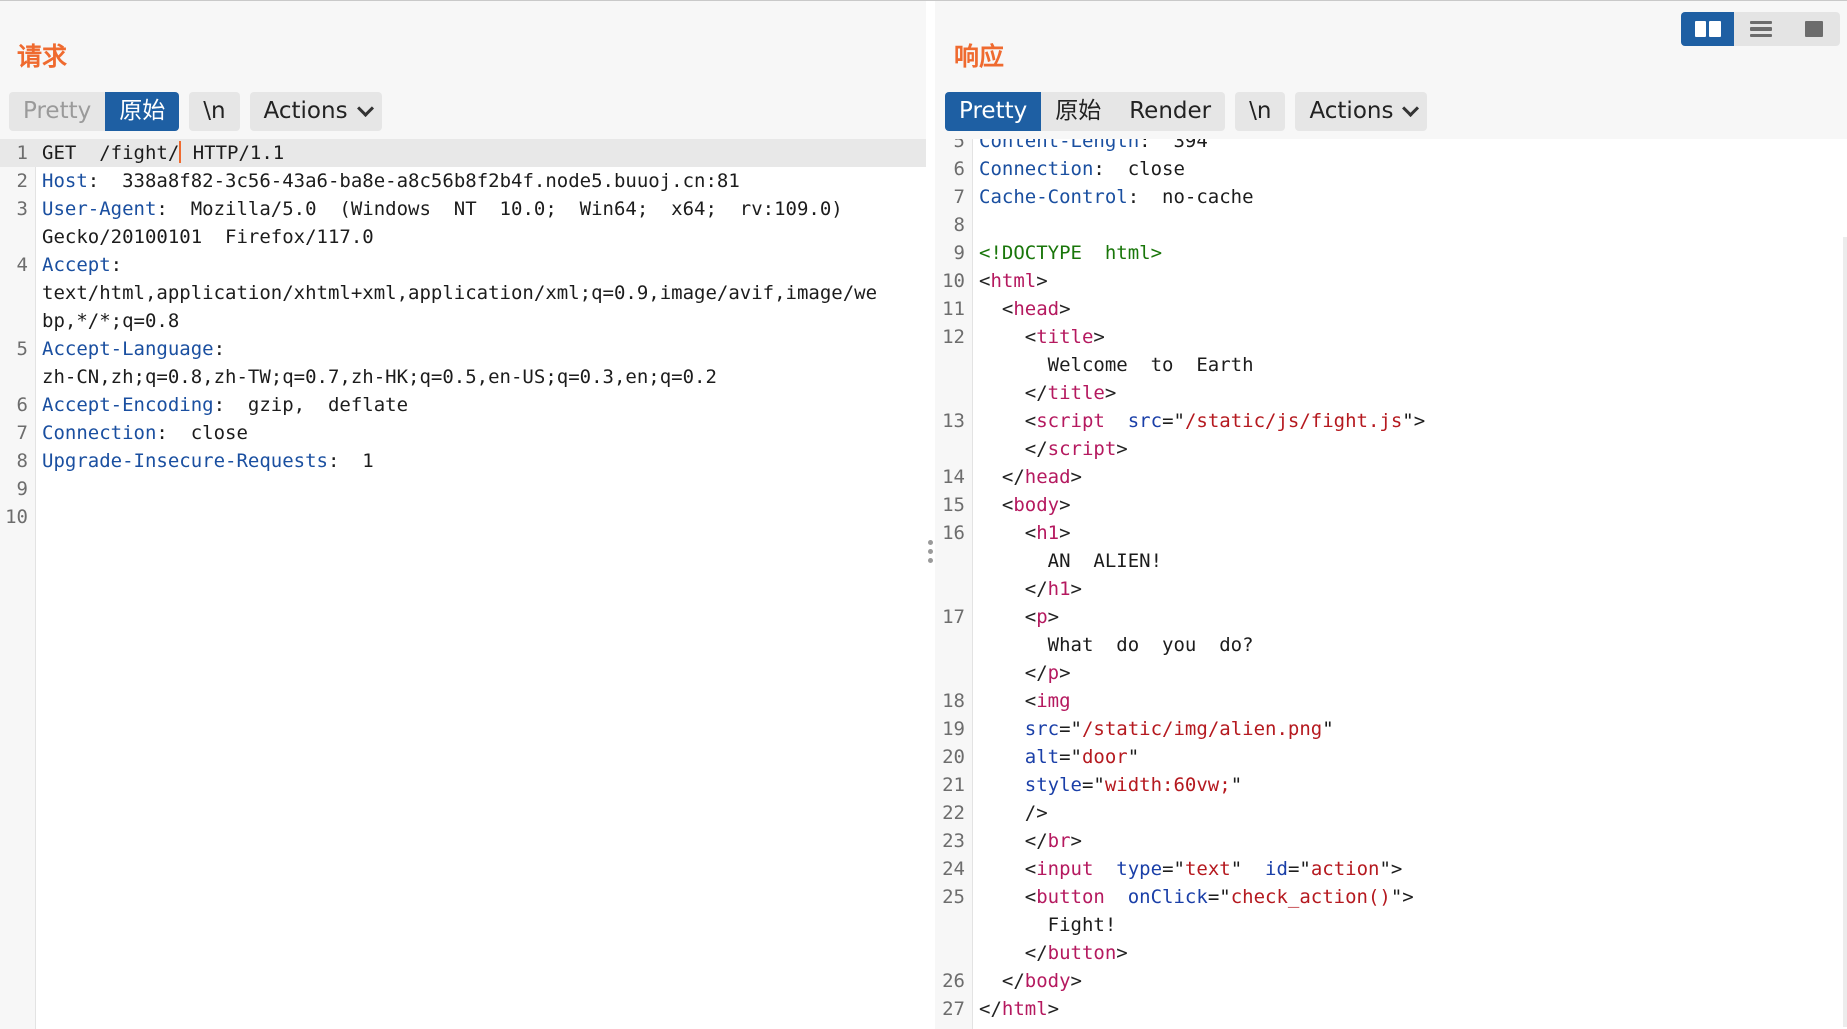 This screenshot has width=1847, height=1029. I want to click on code-text: Welcome to Earth, so click(1410, 365).